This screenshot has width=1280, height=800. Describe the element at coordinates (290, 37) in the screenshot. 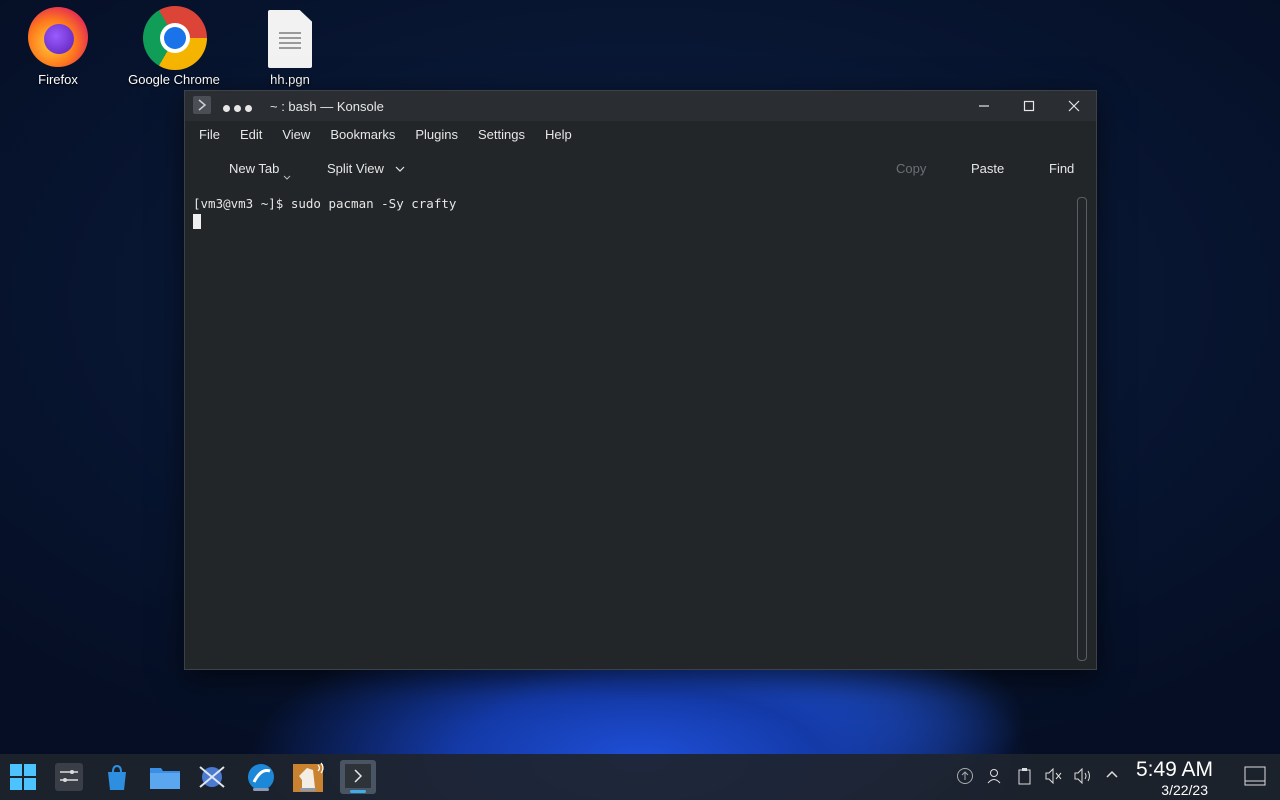

I see `document-file-icon` at that location.